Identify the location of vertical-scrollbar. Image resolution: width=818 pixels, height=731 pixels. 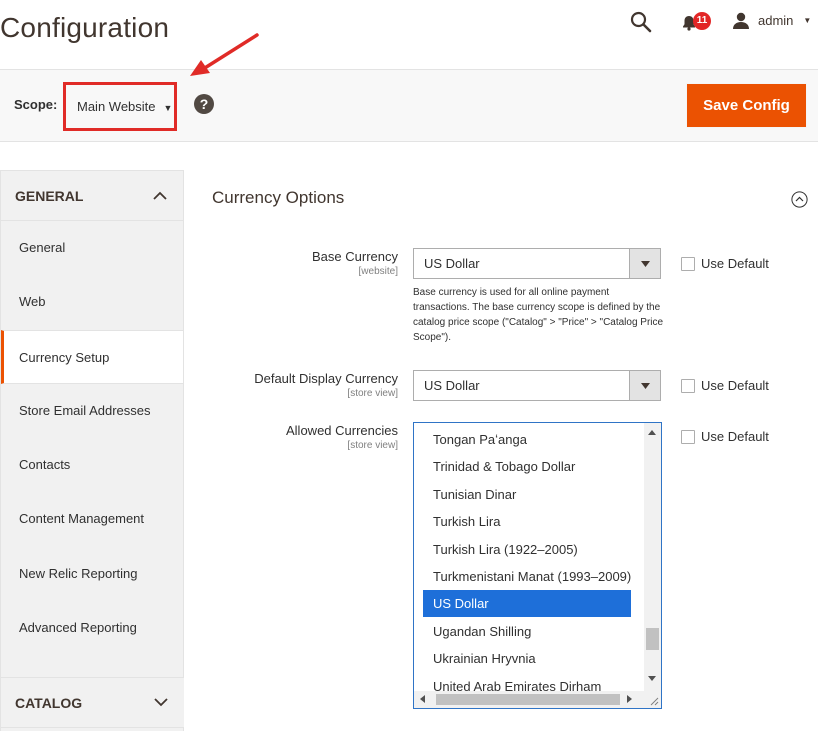
(652, 557).